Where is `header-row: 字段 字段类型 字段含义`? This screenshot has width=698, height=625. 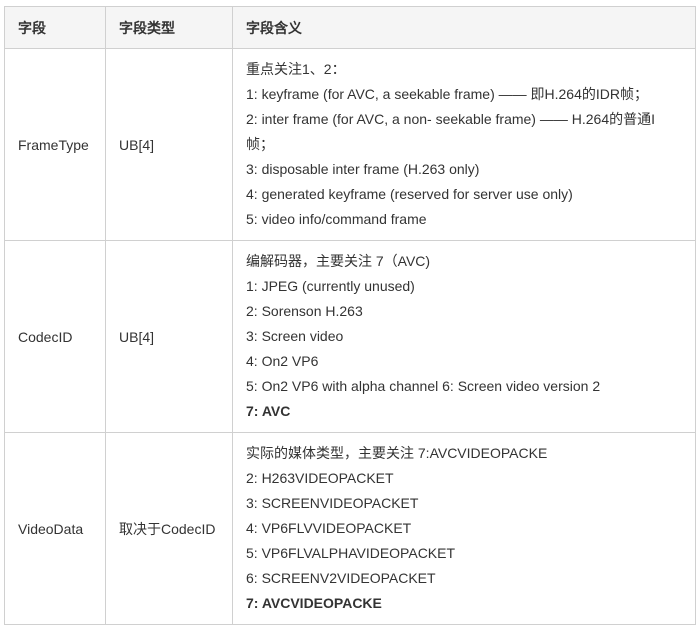
header-row: 字段 字段类型 字段含义 is located at coordinates (350, 27).